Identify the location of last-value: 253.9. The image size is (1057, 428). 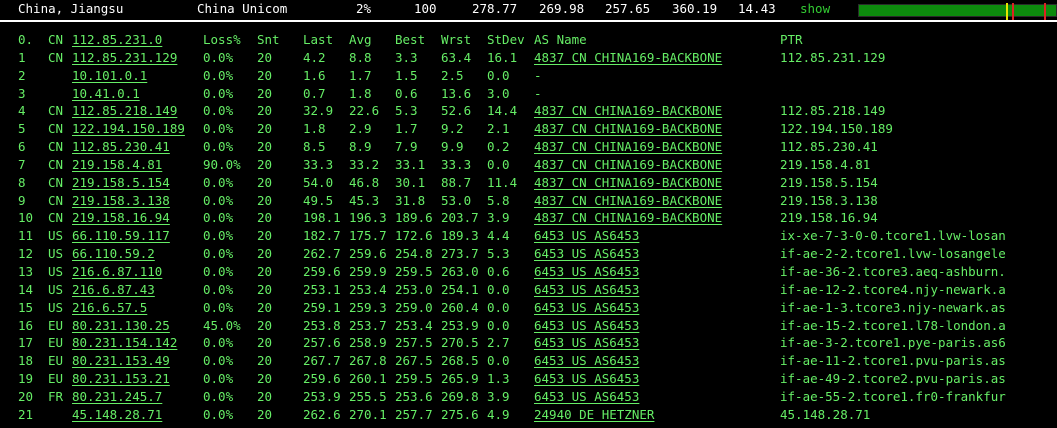
(322, 396).